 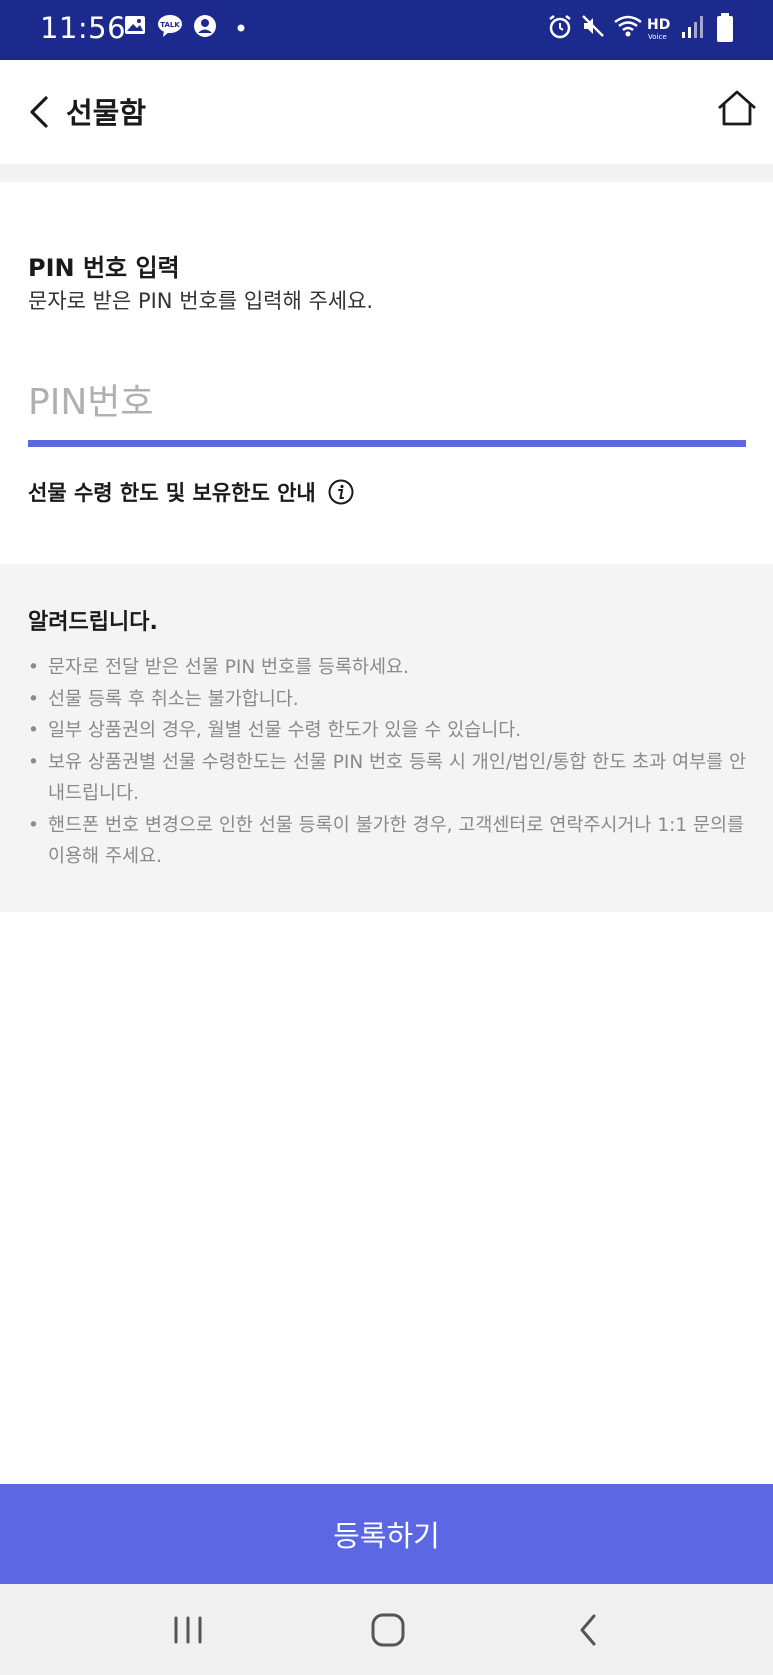 I want to click on status-bar: 11:56 TALK HD Voice, so click(x=386, y=30).